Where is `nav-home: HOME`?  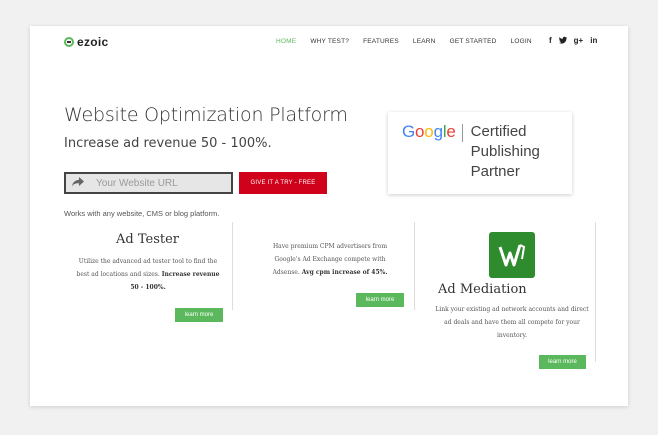 nav-home: HOME is located at coordinates (286, 41).